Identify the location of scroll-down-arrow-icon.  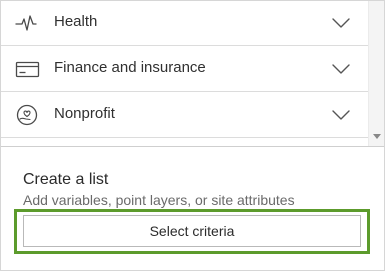
(377, 136).